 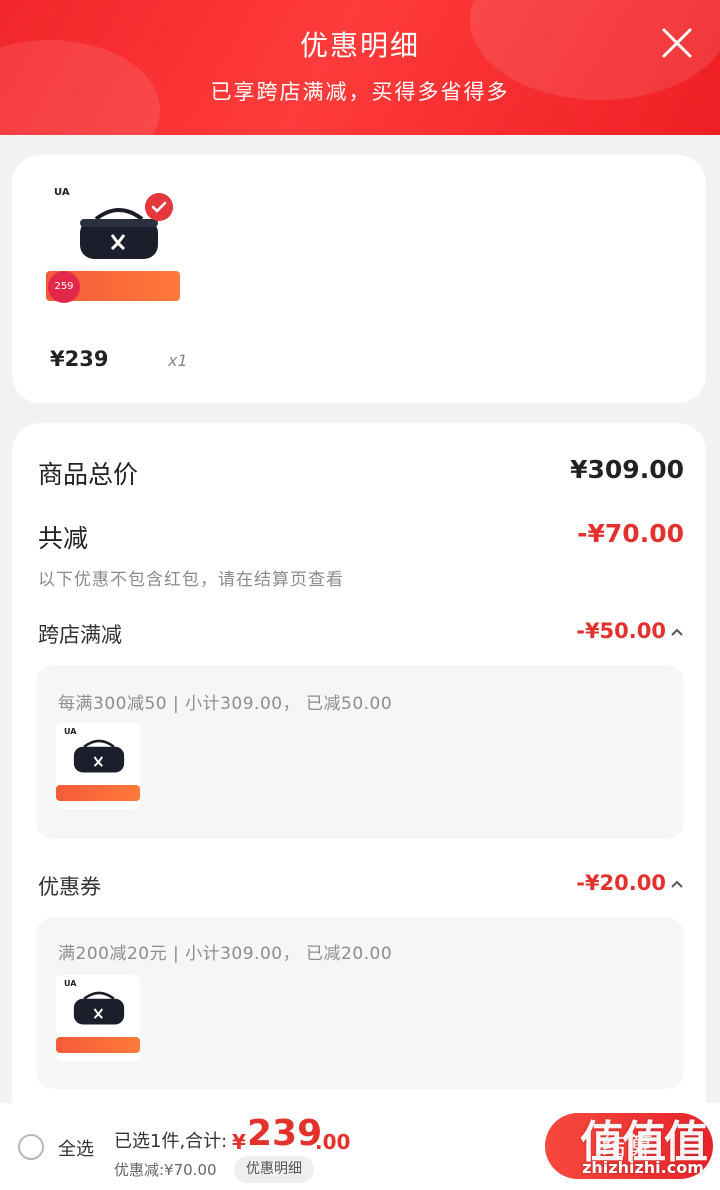 I want to click on coupon-detail: 满200减20元 | 小计309.00， 已减20.00, so click(x=225, y=954).